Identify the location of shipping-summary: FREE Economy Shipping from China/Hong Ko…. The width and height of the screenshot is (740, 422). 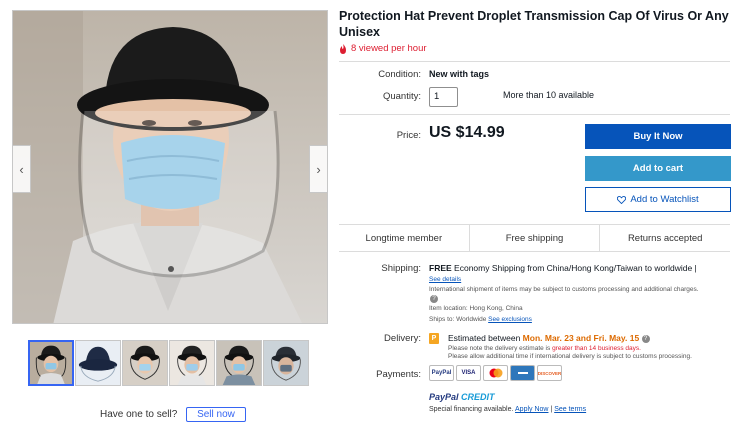
(563, 268).